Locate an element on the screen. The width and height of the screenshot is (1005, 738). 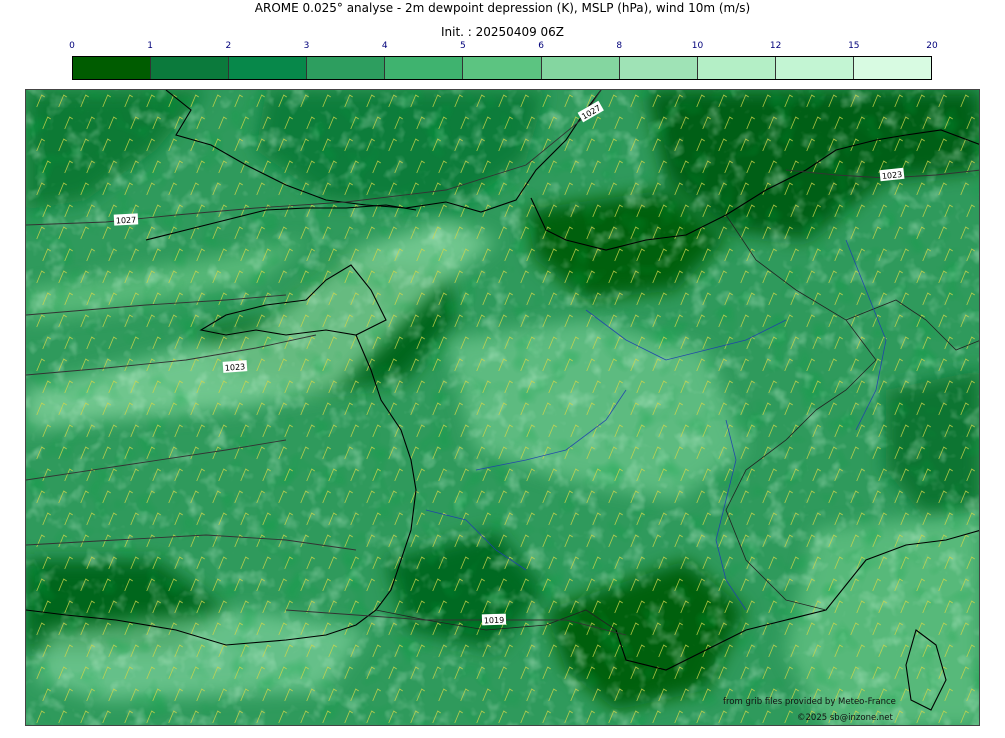
colorbar-tick: 10 is located at coordinates (697, 46).